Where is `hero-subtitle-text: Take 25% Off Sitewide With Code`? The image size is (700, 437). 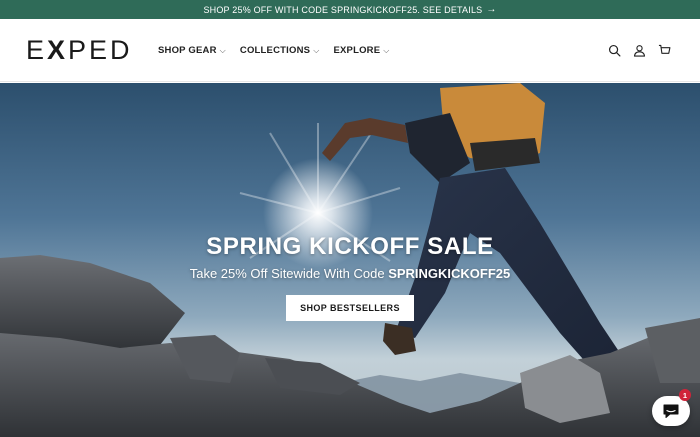 hero-subtitle-text: Take 25% Off Sitewide With Code is located at coordinates (289, 273).